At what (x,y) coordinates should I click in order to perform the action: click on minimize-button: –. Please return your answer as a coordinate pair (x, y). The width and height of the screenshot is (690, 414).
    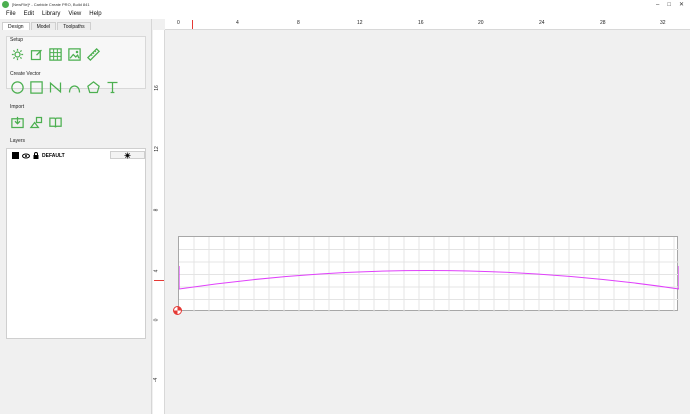
    Looking at the image, I should click on (657, 5).